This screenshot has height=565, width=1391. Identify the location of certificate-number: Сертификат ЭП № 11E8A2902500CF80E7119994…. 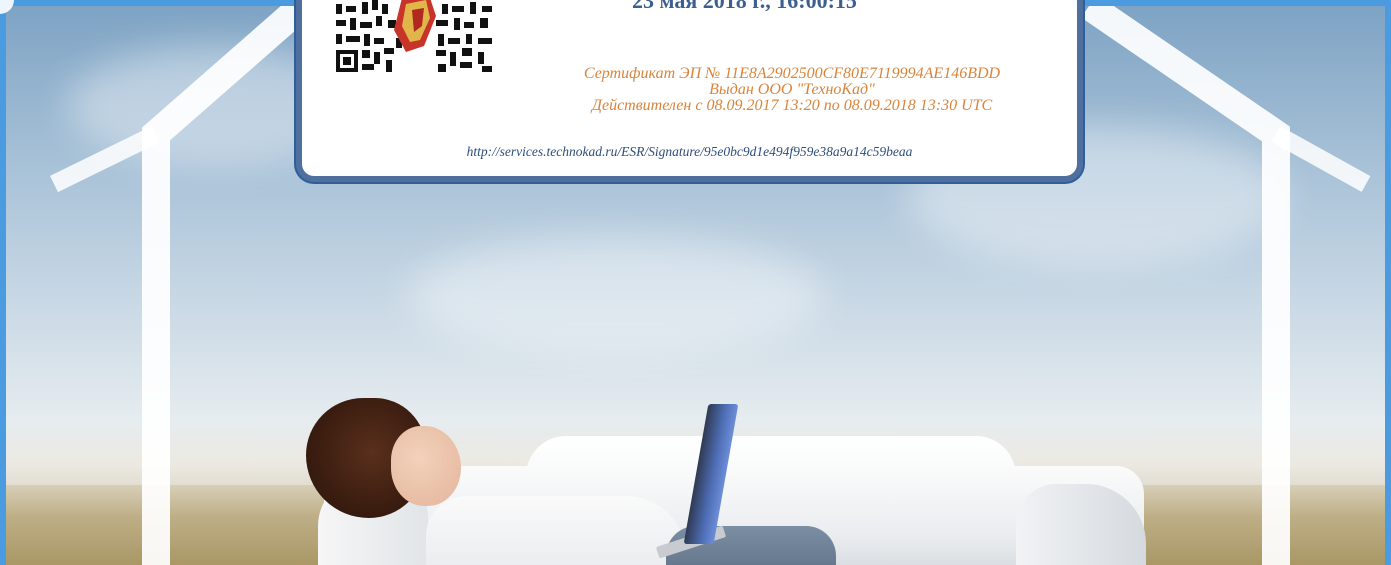
(792, 73).